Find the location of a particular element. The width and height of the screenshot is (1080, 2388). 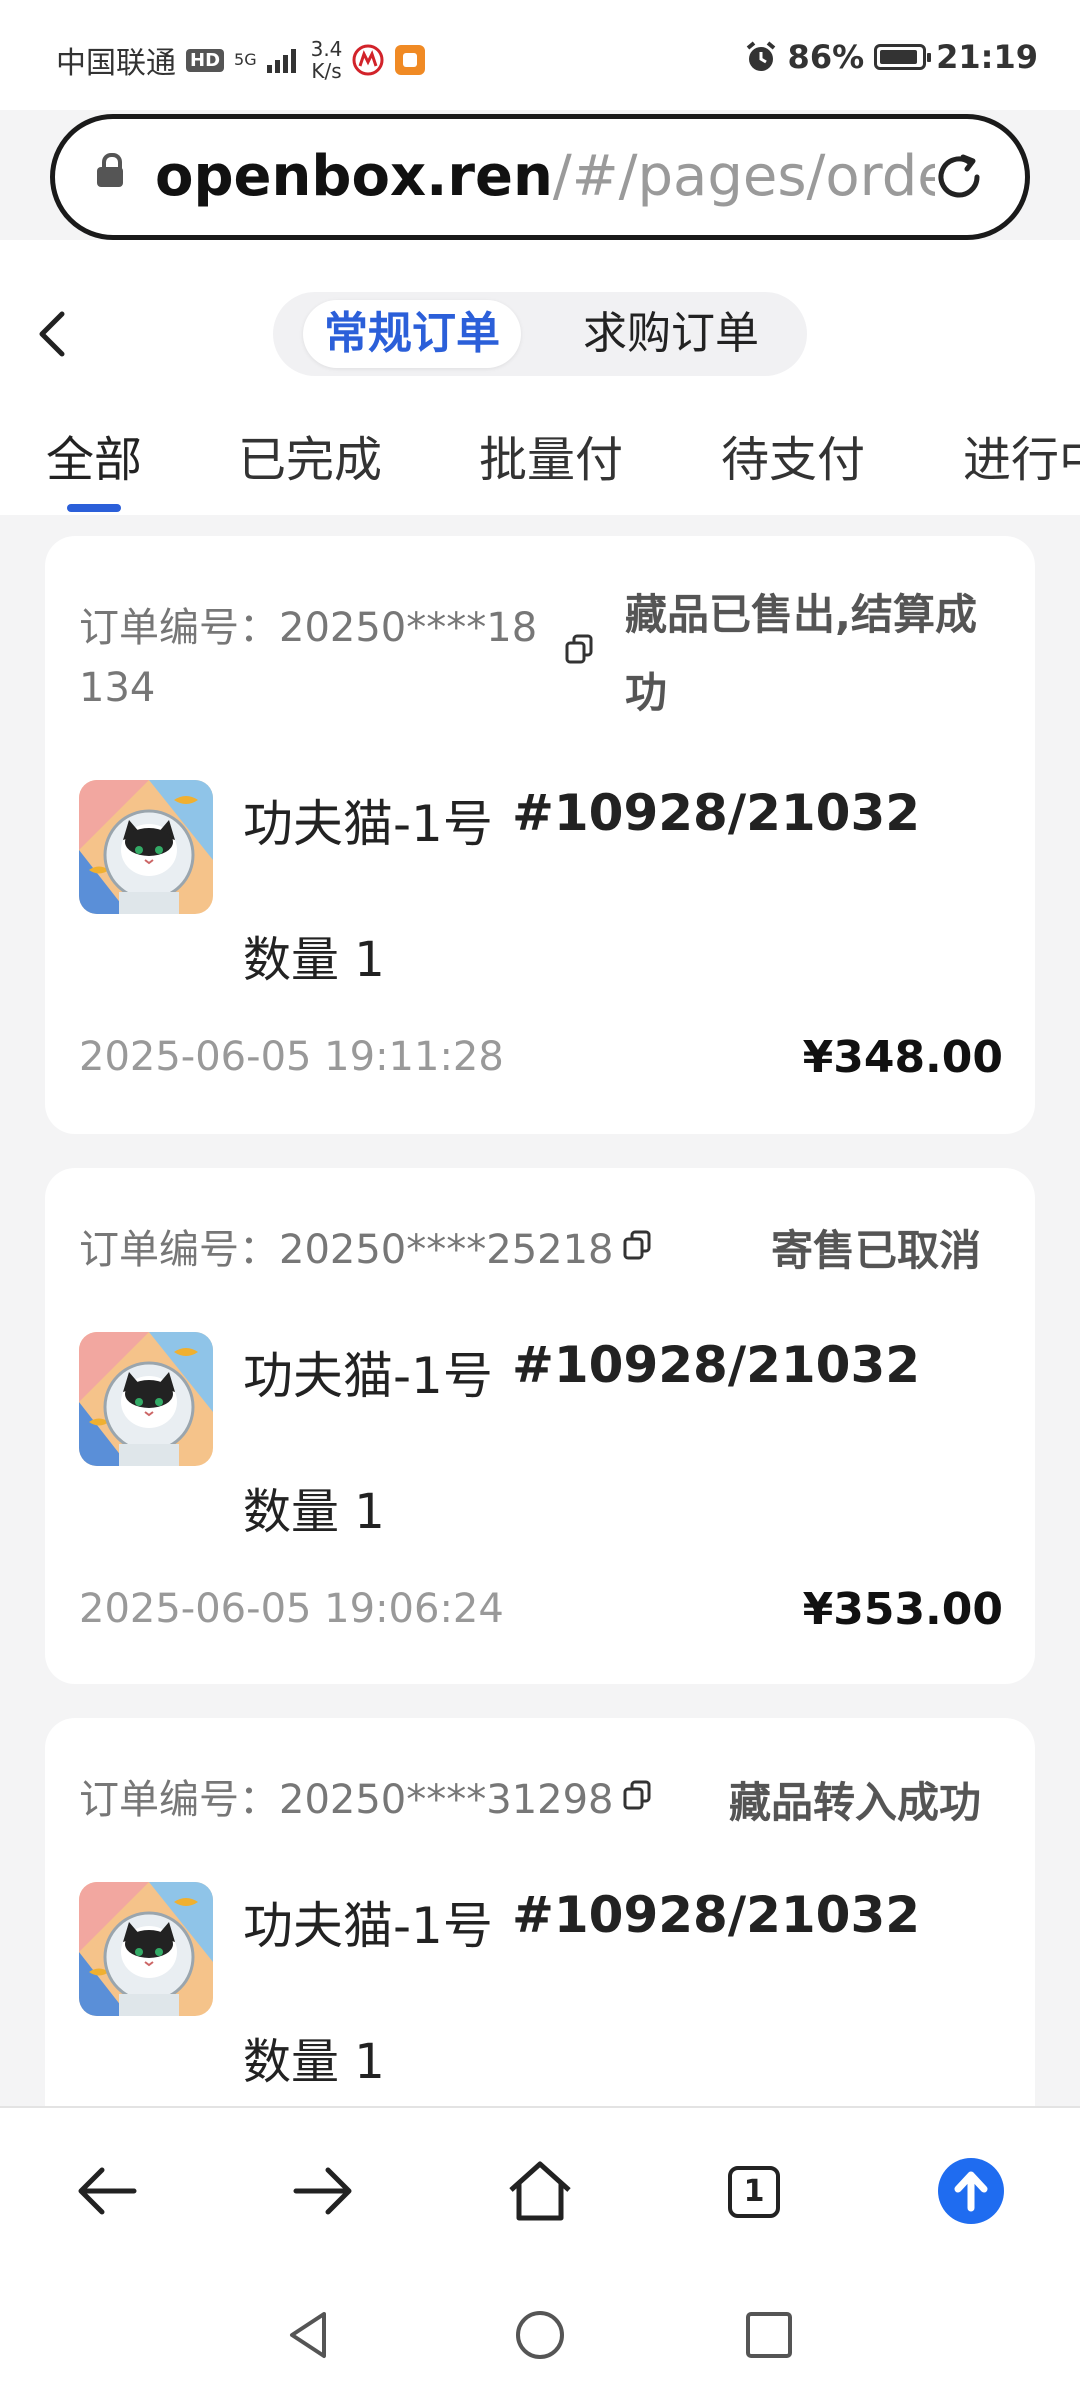

home-icon is located at coordinates (540, 2191).